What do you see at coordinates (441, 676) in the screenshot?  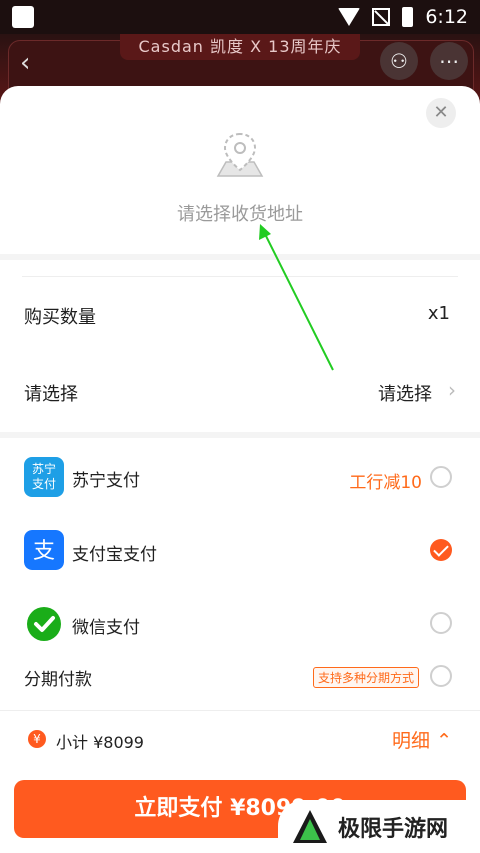 I see `installment-radio` at bounding box center [441, 676].